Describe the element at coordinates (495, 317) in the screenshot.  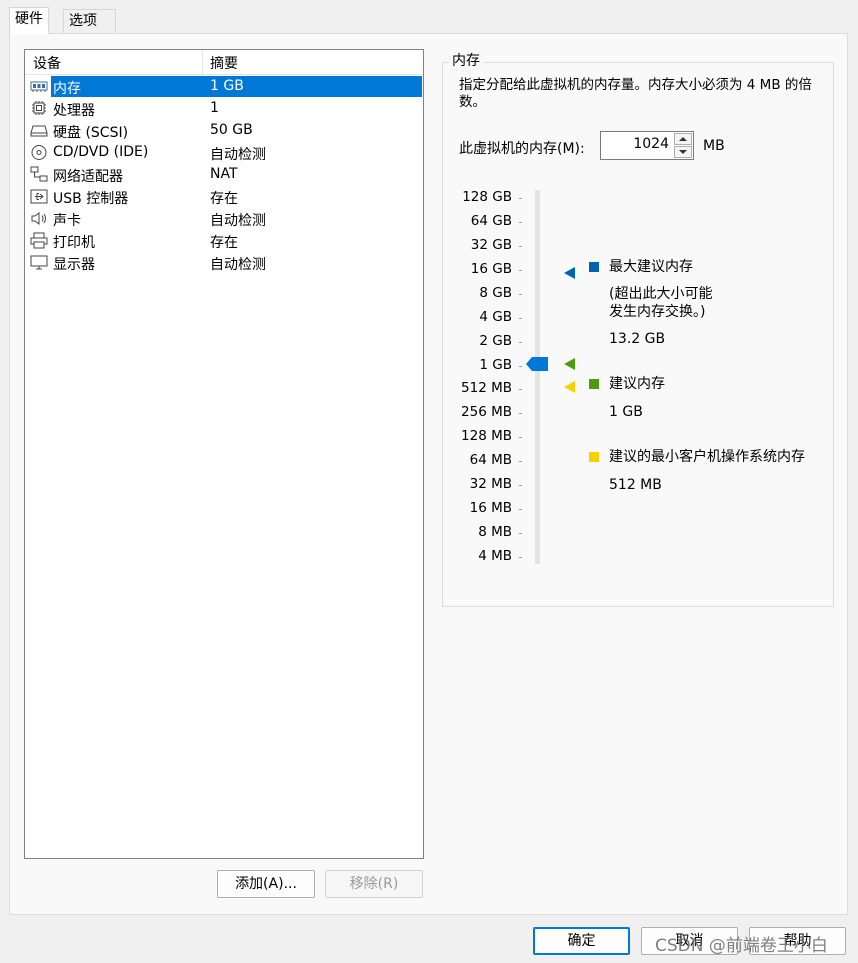
I see `scale-label: 4 GB` at that location.